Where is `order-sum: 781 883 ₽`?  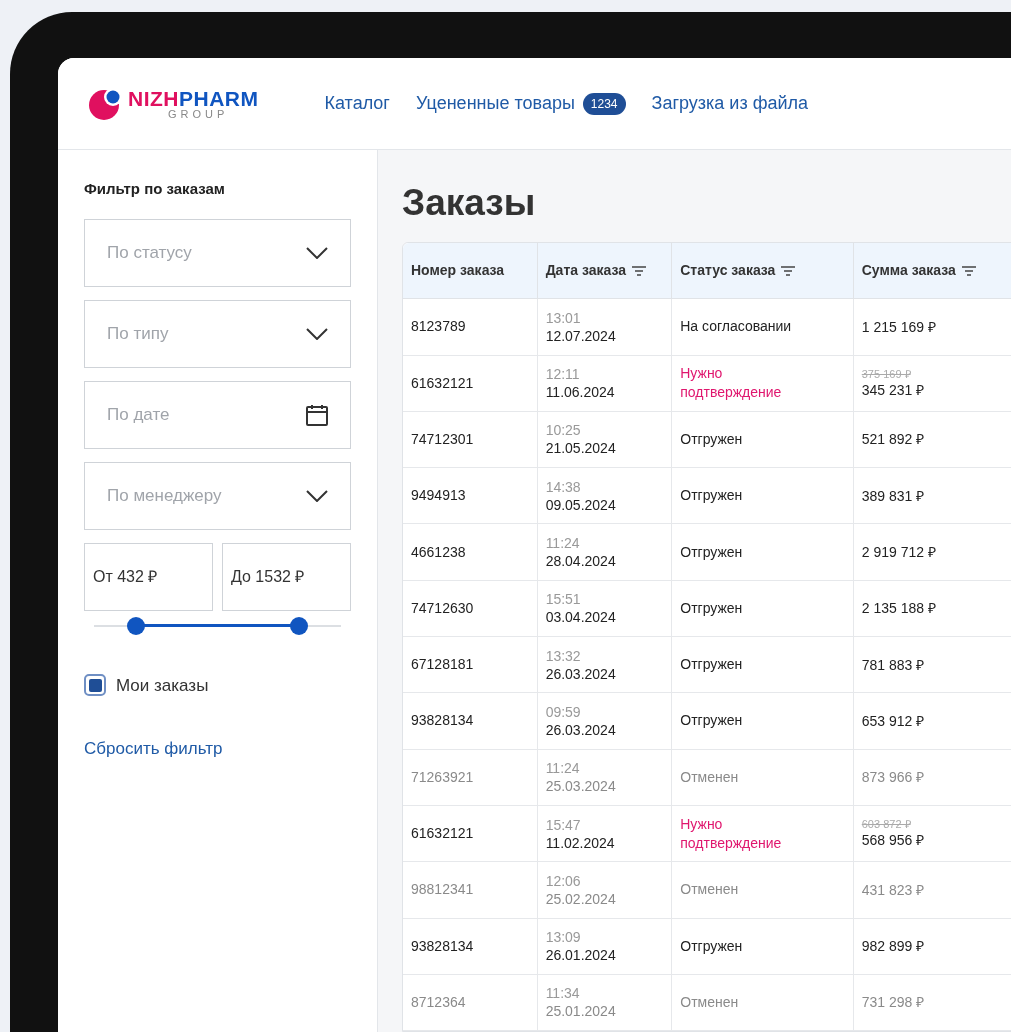 order-sum: 781 883 ₽ is located at coordinates (893, 664).